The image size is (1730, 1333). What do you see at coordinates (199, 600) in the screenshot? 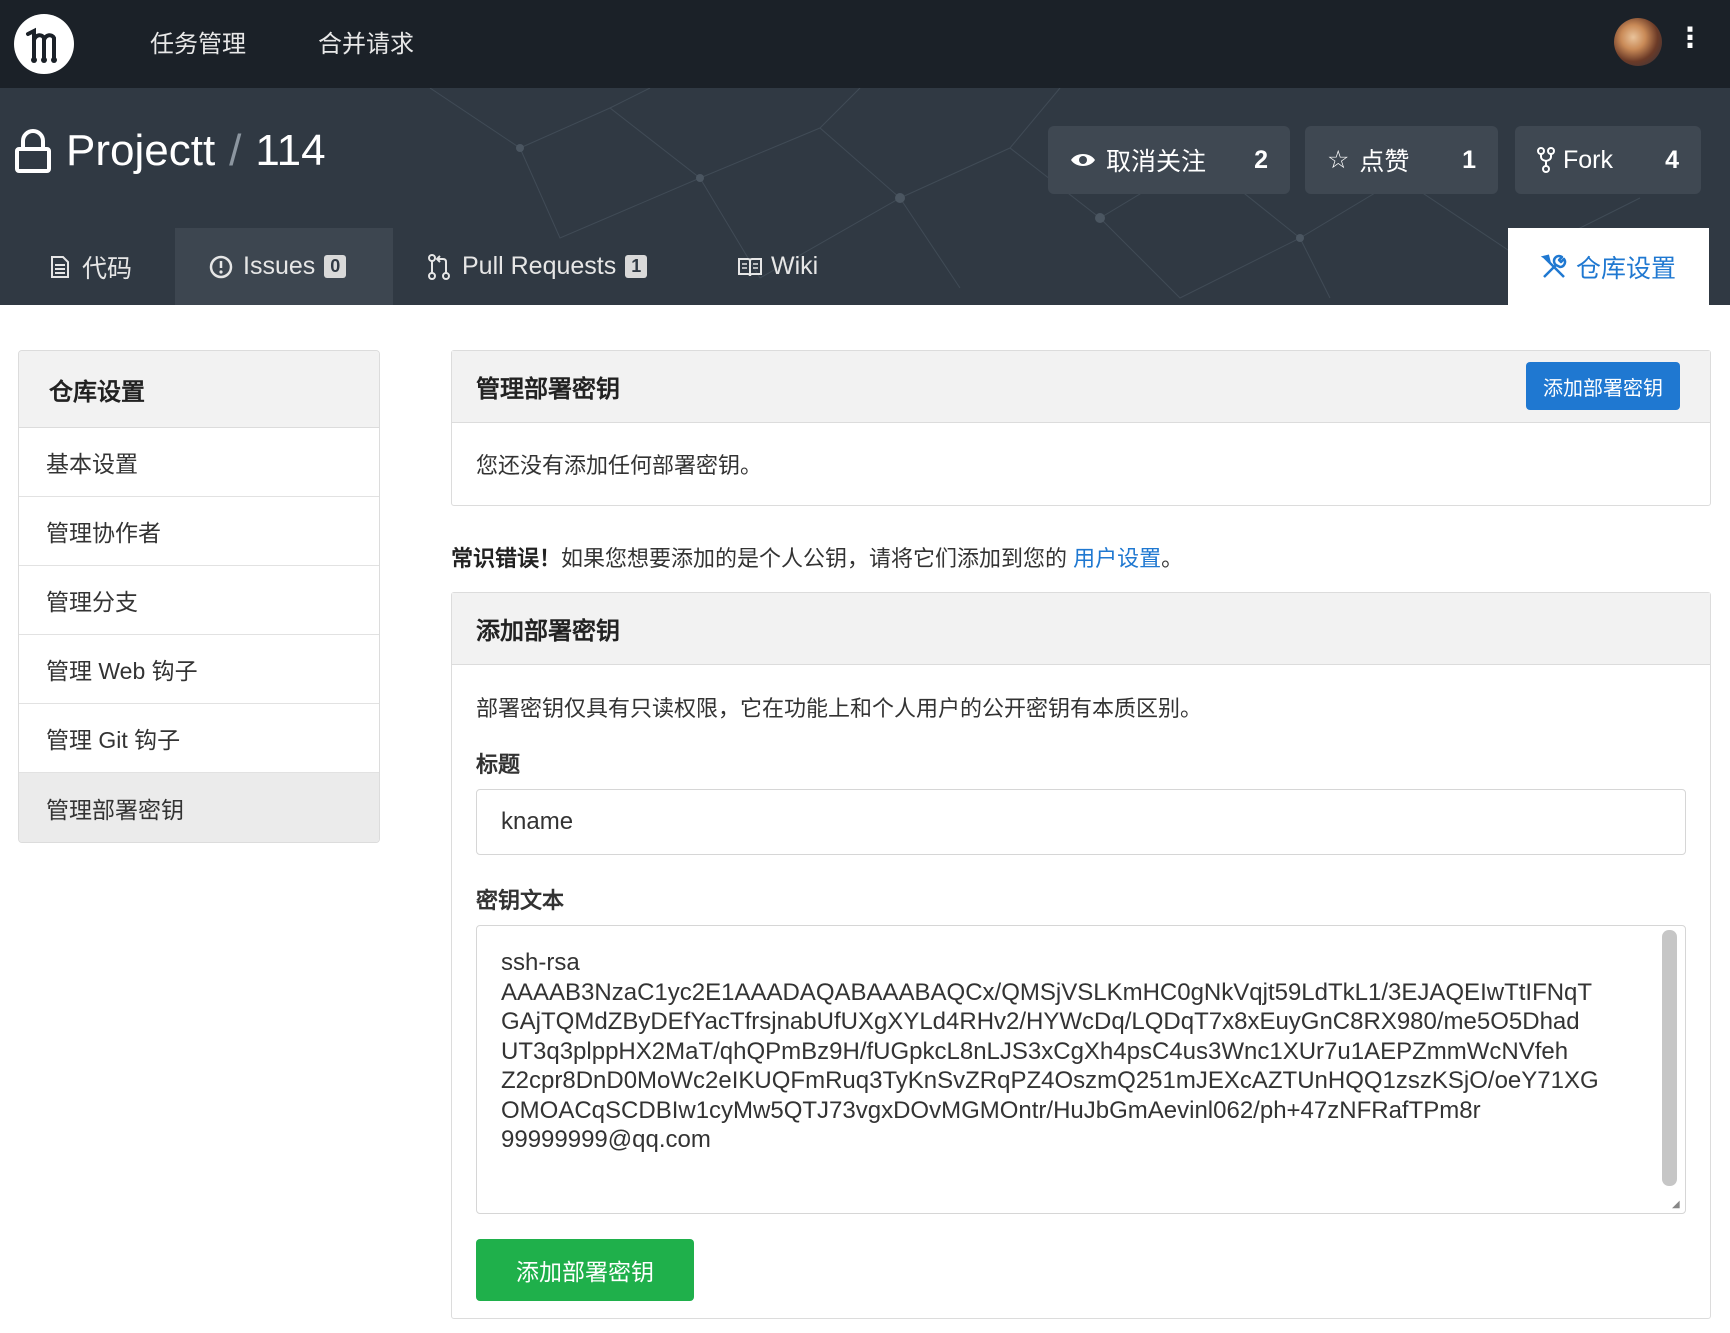
I see `sidebar-item-branches: 管理分支` at bounding box center [199, 600].